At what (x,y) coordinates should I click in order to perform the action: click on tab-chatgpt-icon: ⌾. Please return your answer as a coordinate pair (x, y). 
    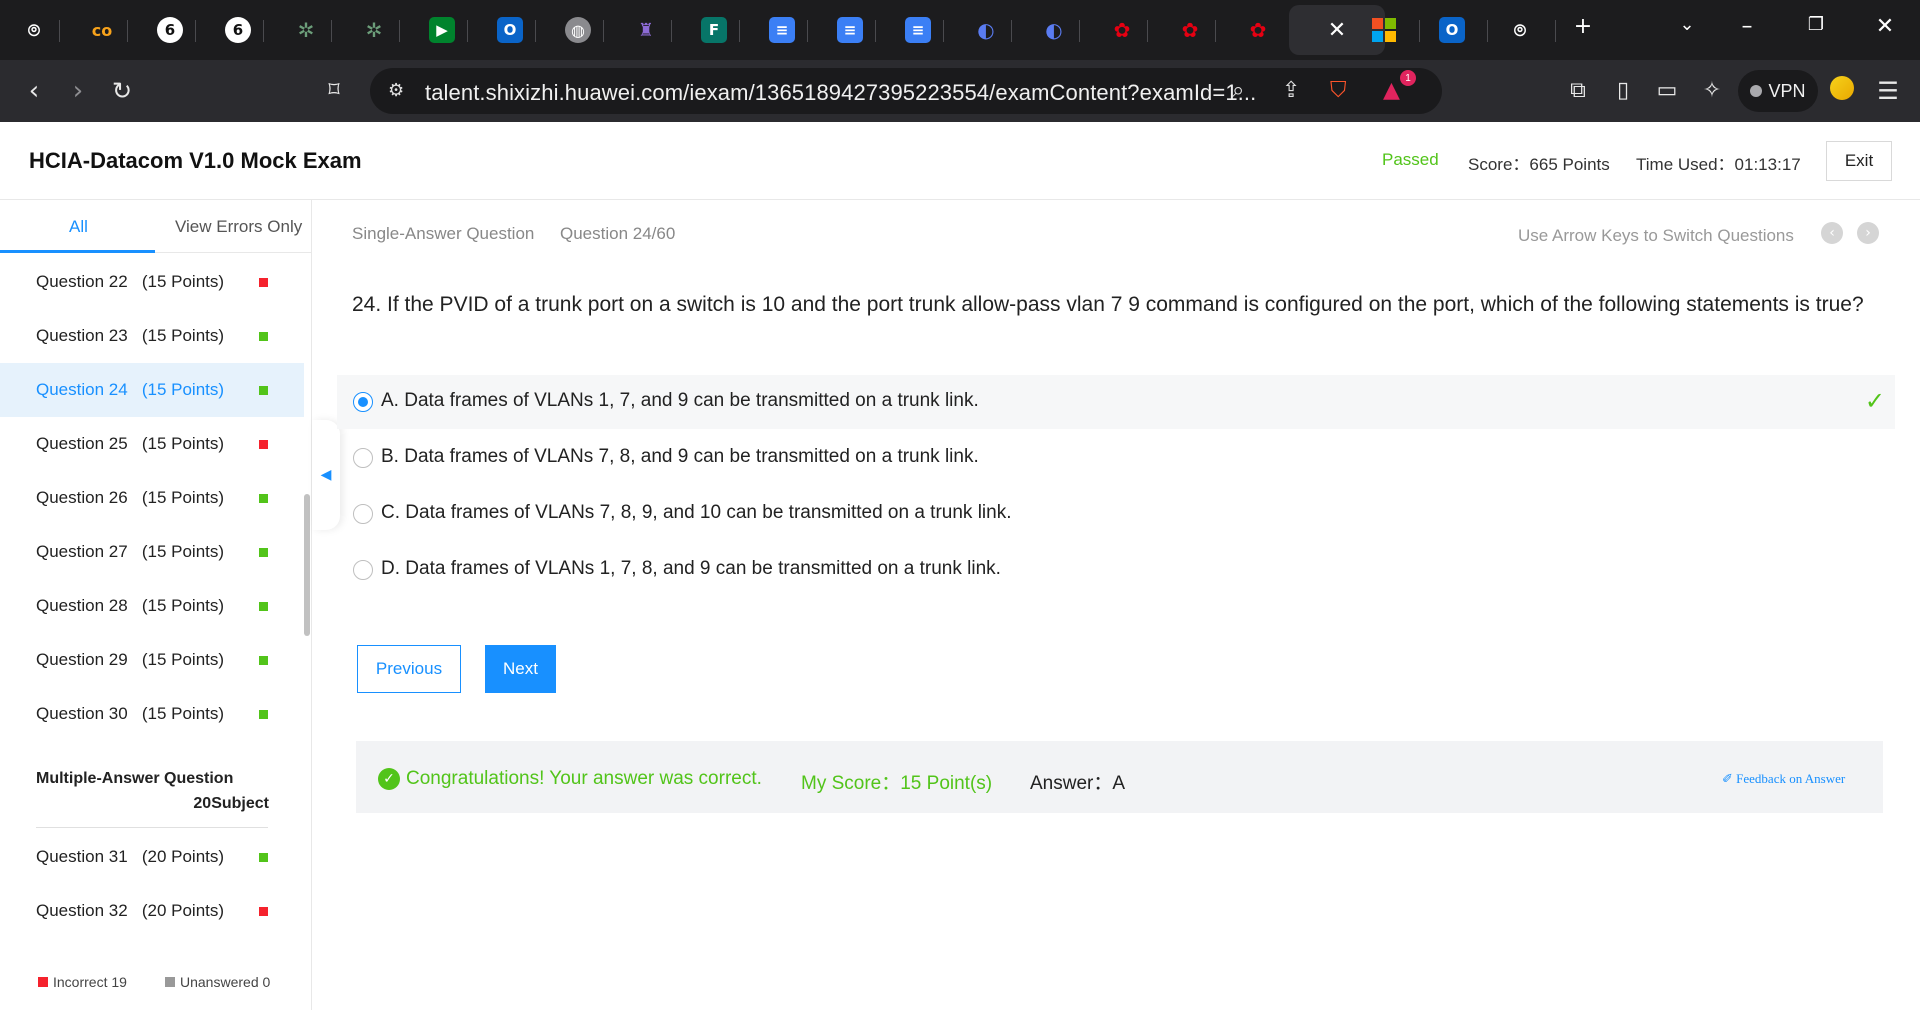
    Looking at the image, I should click on (34, 30).